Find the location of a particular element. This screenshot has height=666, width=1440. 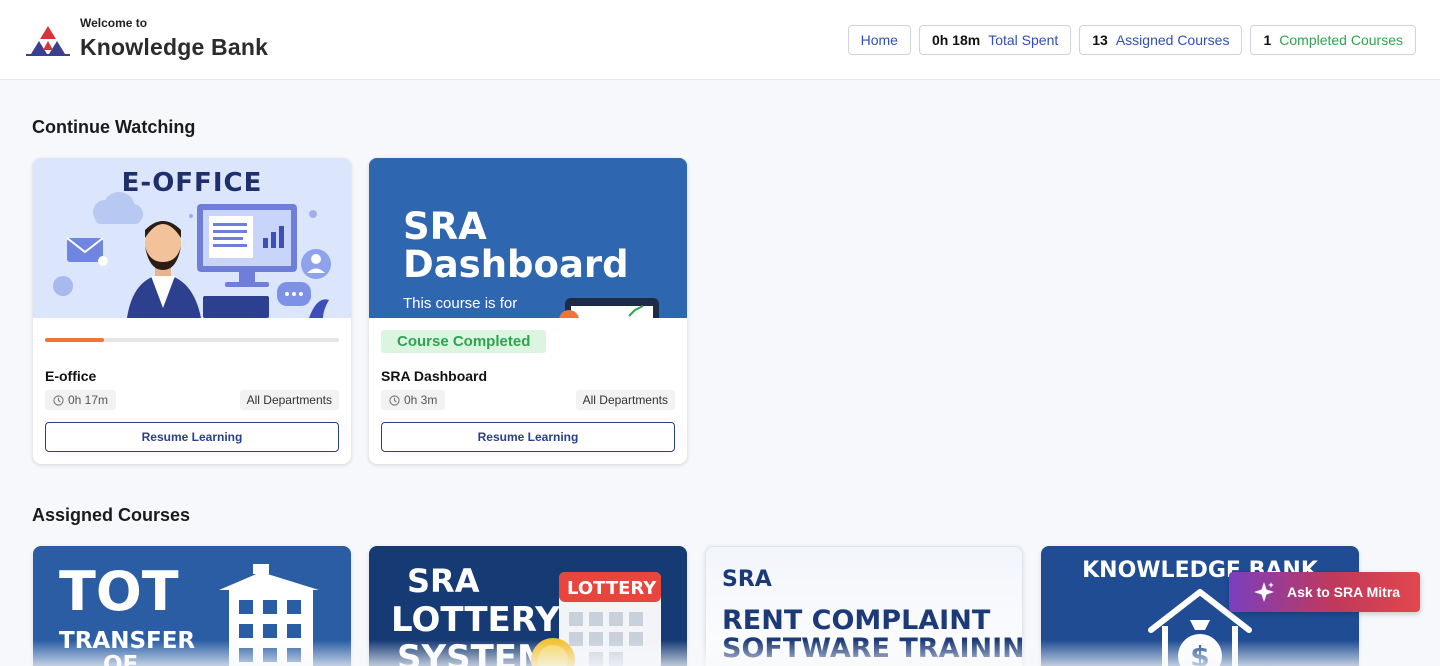

assigned-courses-title: Assigned Courses is located at coordinates (111, 515).